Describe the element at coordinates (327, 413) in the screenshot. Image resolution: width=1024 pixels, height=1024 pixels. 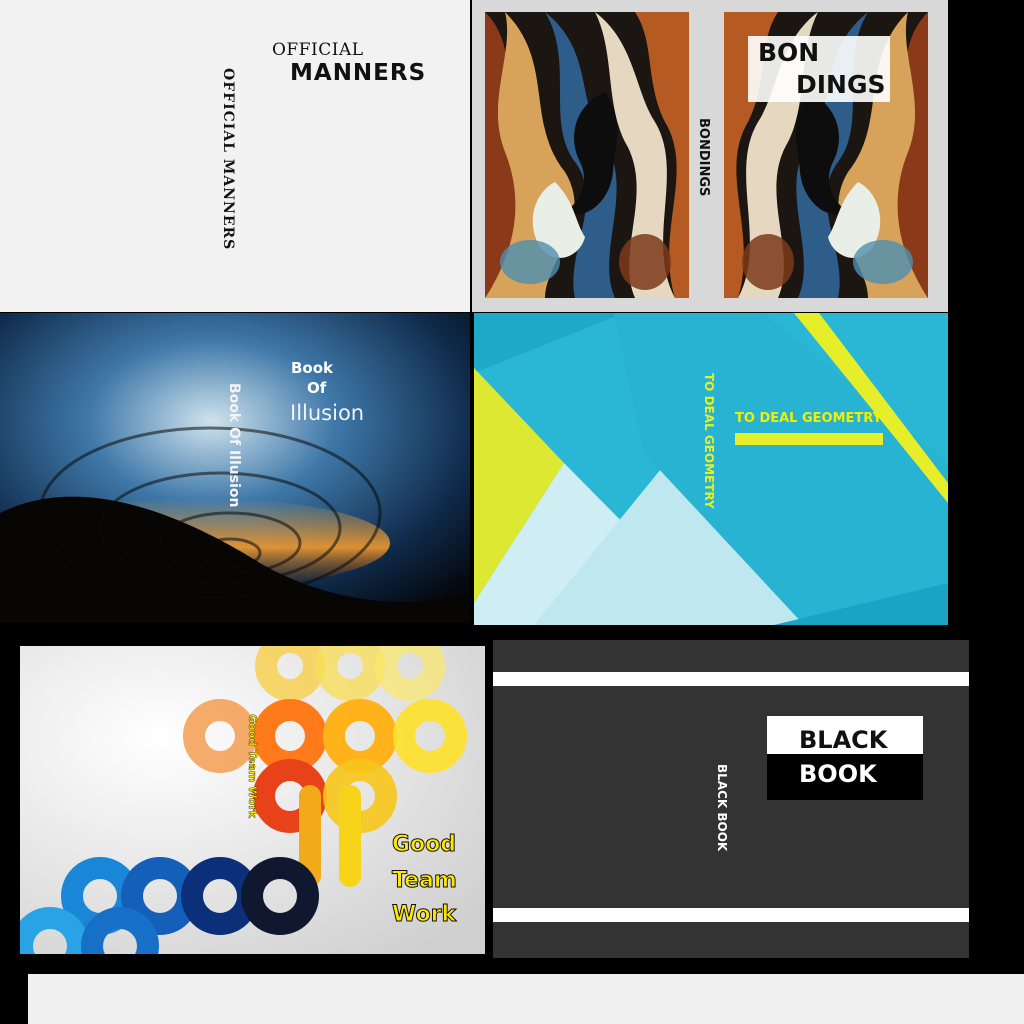
I see `cover-title-line3: Illusion` at that location.